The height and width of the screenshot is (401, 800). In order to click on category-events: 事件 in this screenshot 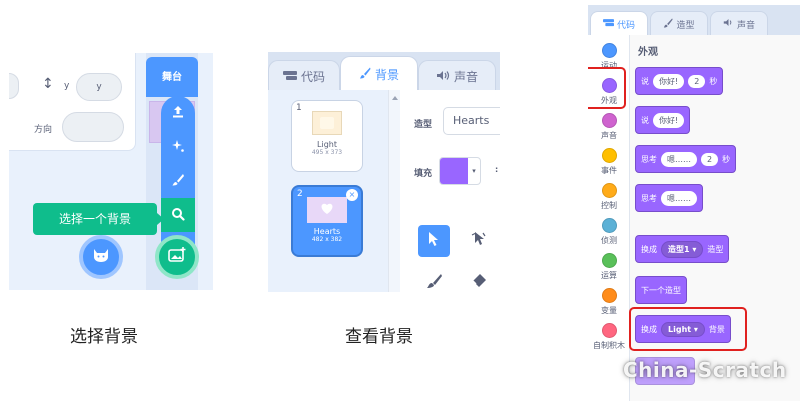, I will do `click(609, 162)`.